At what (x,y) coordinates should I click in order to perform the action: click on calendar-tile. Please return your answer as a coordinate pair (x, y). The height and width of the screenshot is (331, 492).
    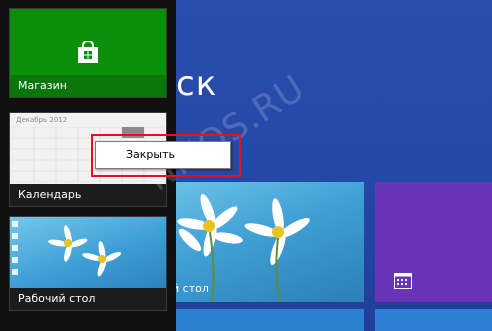
    Looking at the image, I should click on (433, 242).